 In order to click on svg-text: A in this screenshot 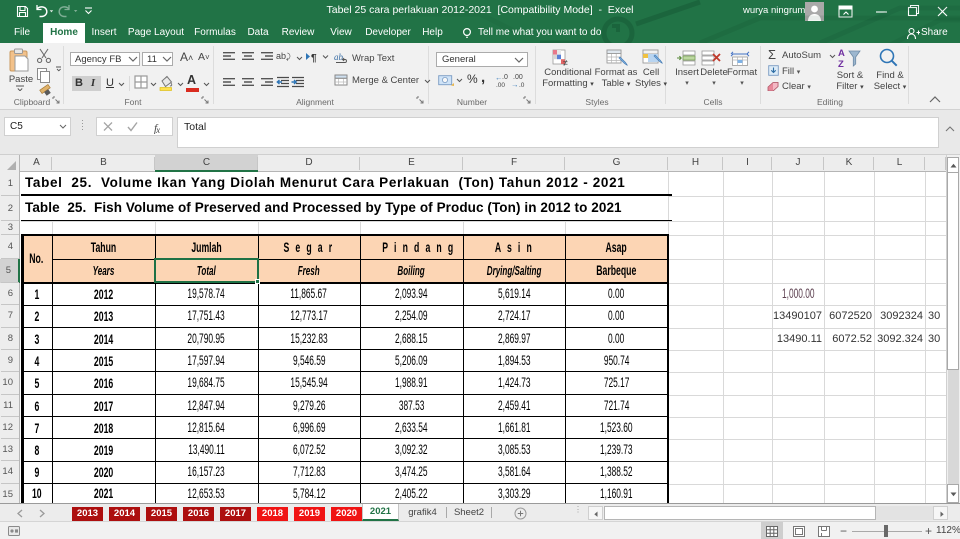, I will do `click(841, 53)`.